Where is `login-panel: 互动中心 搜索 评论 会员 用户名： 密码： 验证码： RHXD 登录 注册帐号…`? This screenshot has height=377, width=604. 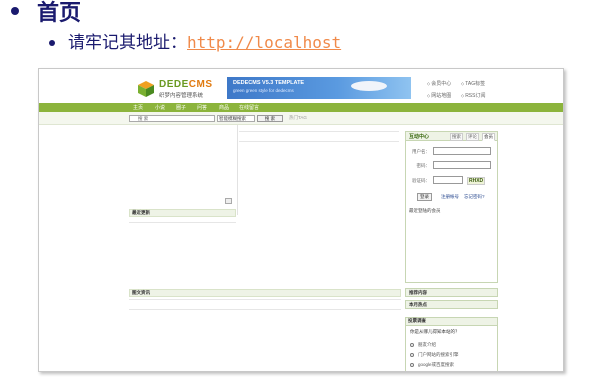
login-panel: 互动中心 搜索 评论 会员 用户名： 密码： 验证码： RHXD 登录 注册帐号… is located at coordinates (451, 207).